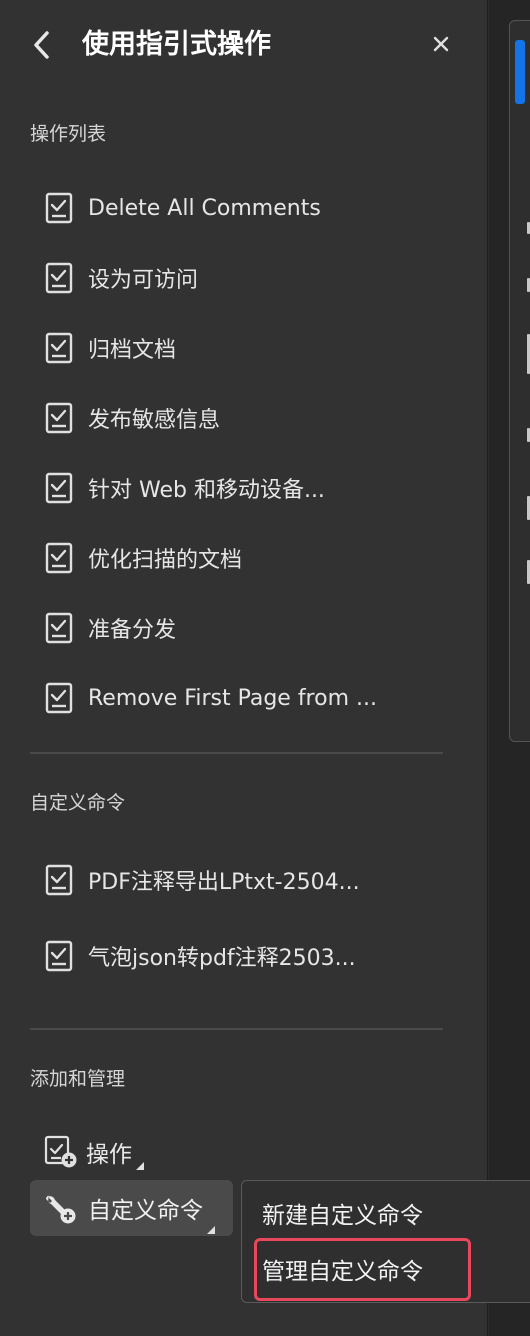 Image resolution: width=530 pixels, height=1336 pixels. Describe the element at coordinates (254, 628) in the screenshot. I see `action-list-item: 准备分发` at that location.